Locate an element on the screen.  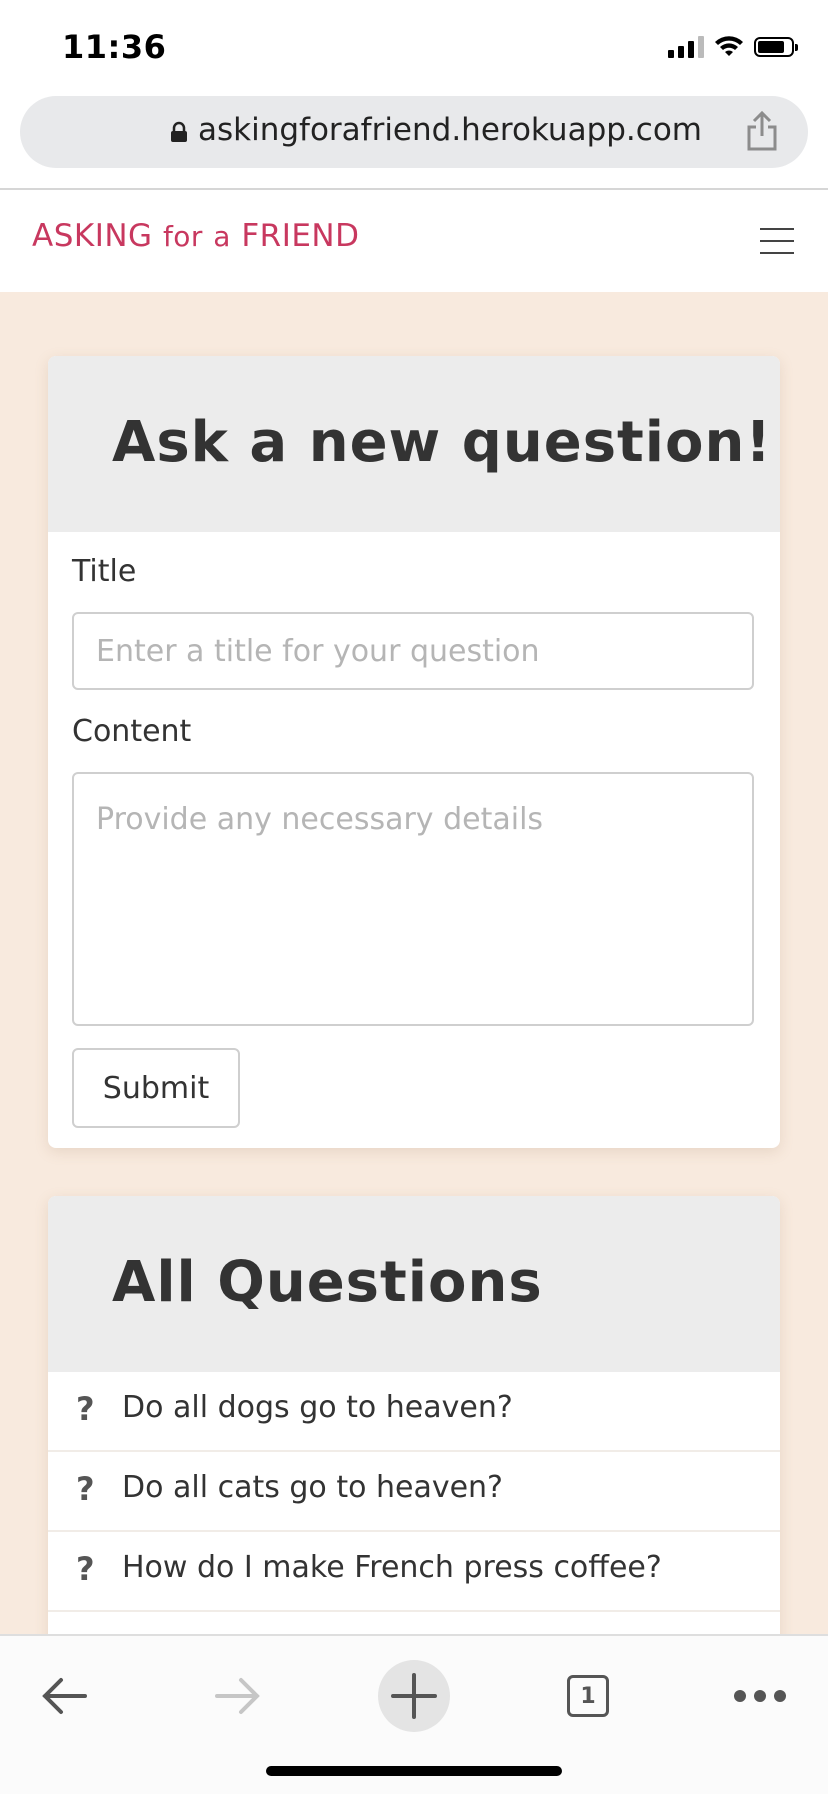
list-item: ? How do I make French press coffee? is located at coordinates (414, 1572).